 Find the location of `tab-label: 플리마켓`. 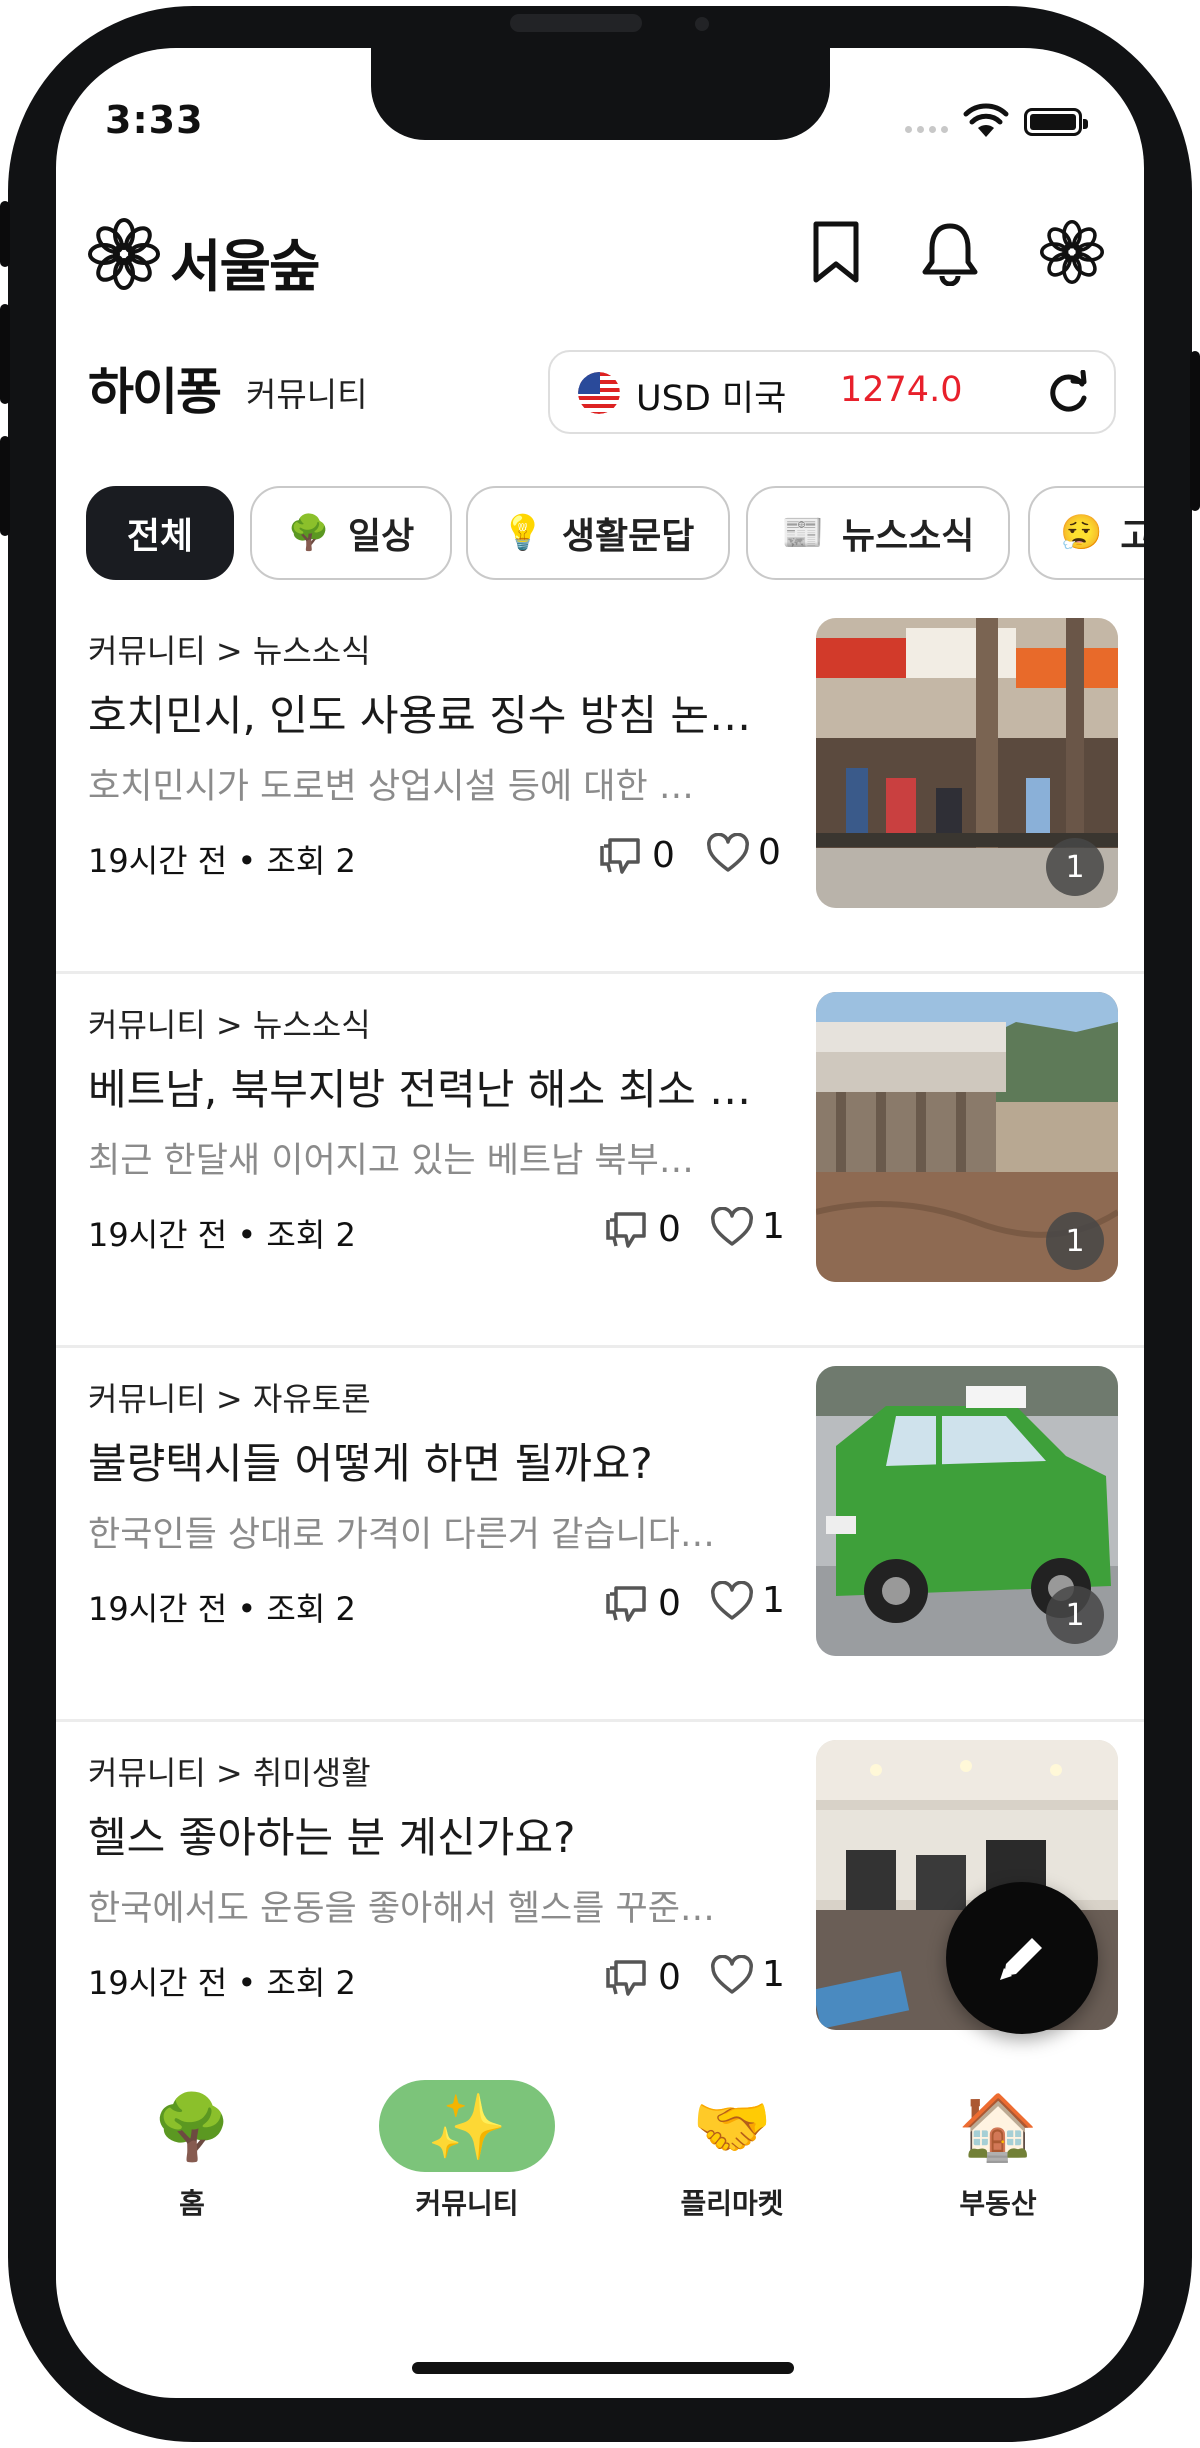

tab-label: 플리마켓 is located at coordinates (732, 2203).